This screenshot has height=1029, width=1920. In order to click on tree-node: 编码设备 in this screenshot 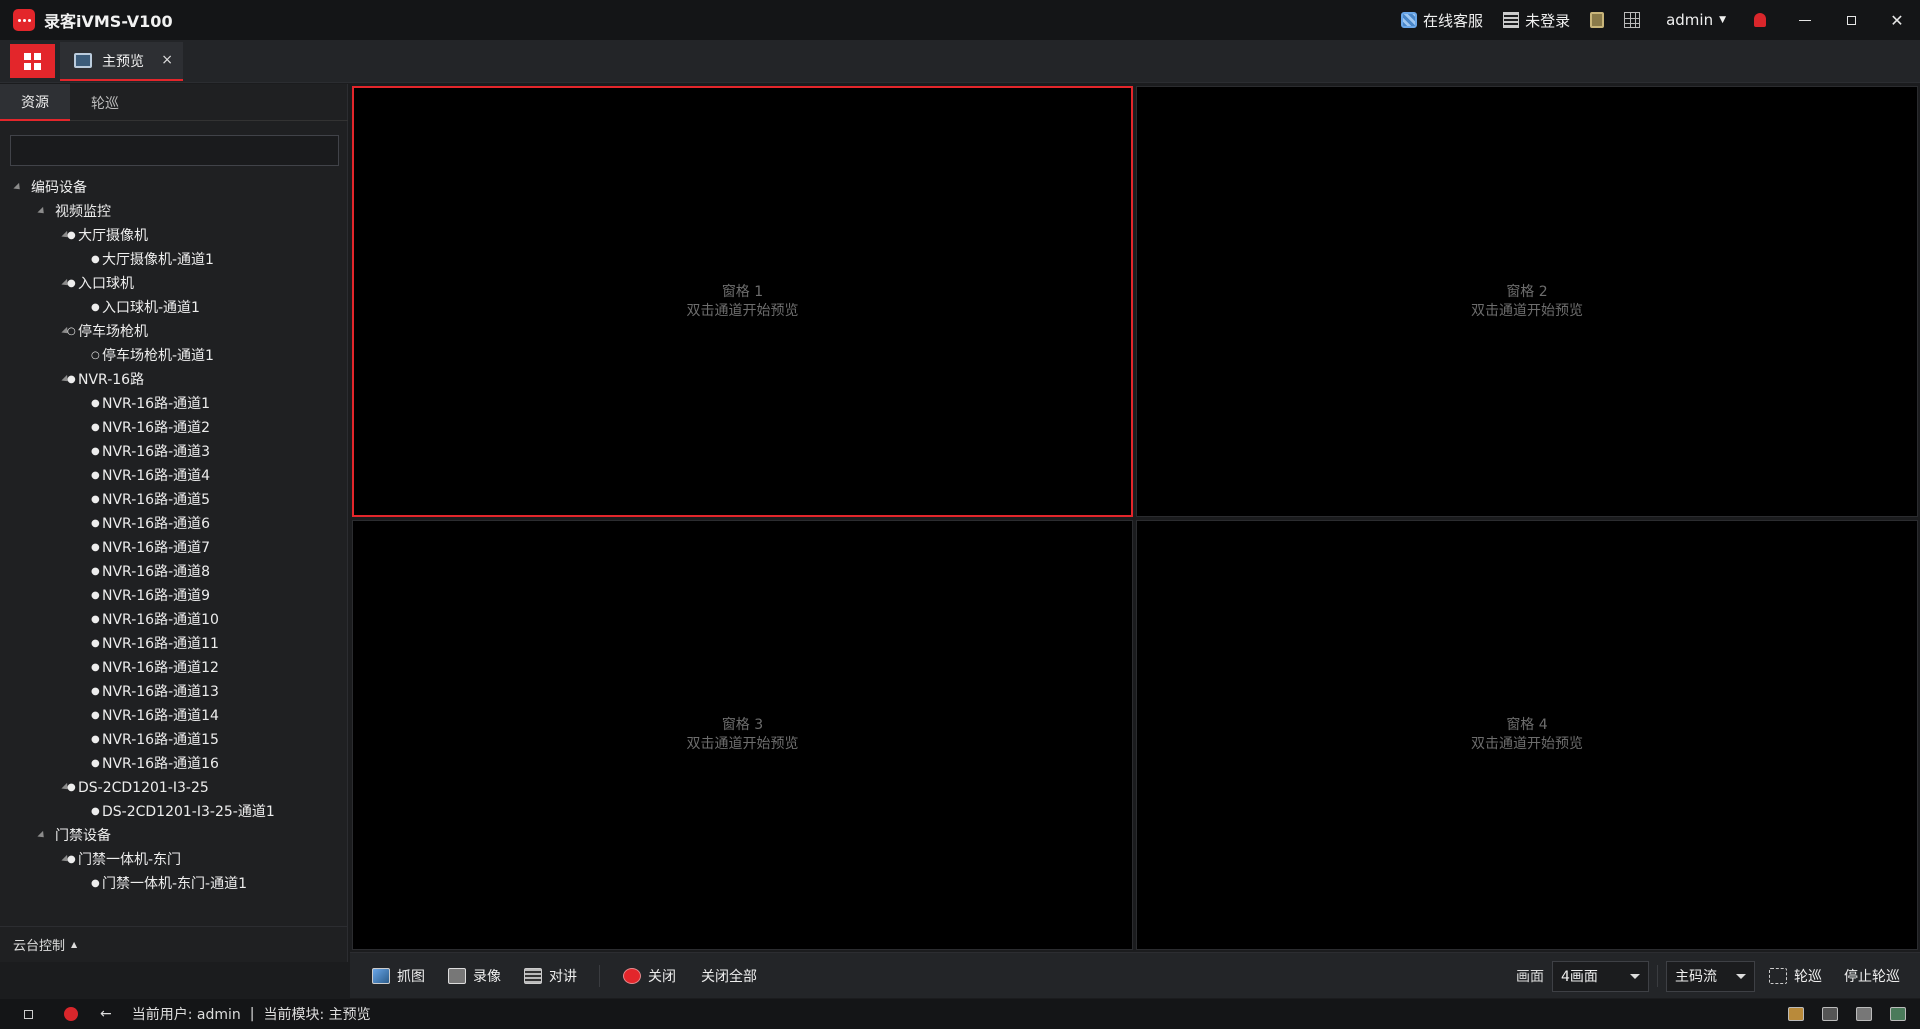, I will do `click(174, 188)`.